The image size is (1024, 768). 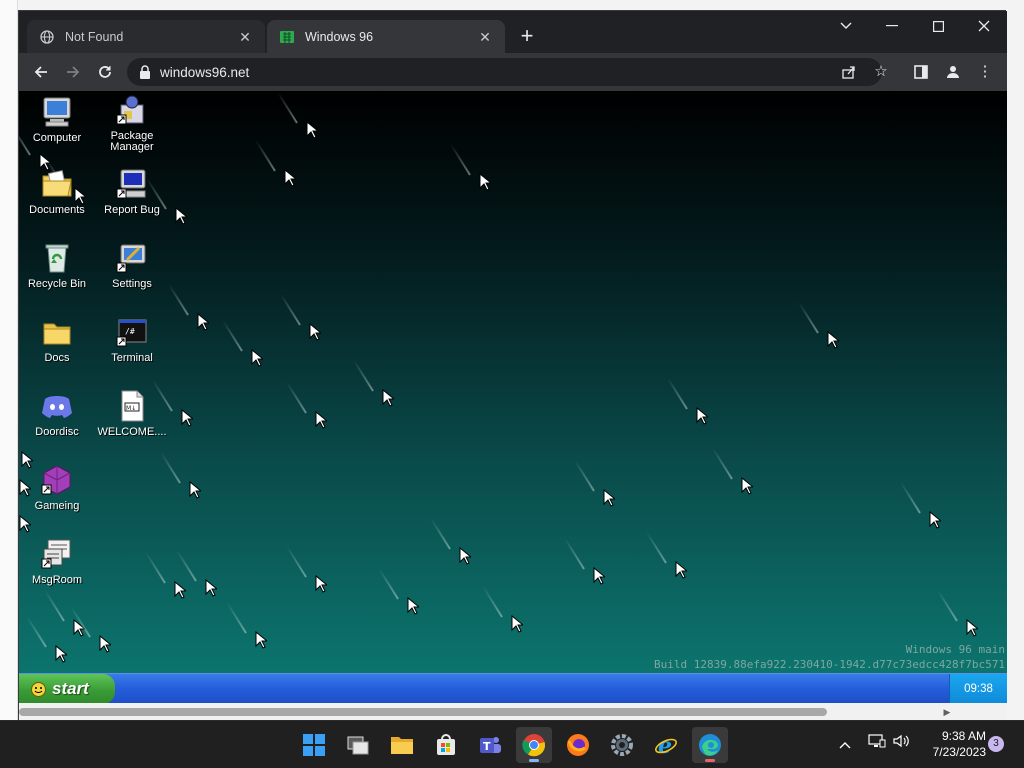 I want to click on desktop-icon-settings: Settings, so click(x=132, y=265).